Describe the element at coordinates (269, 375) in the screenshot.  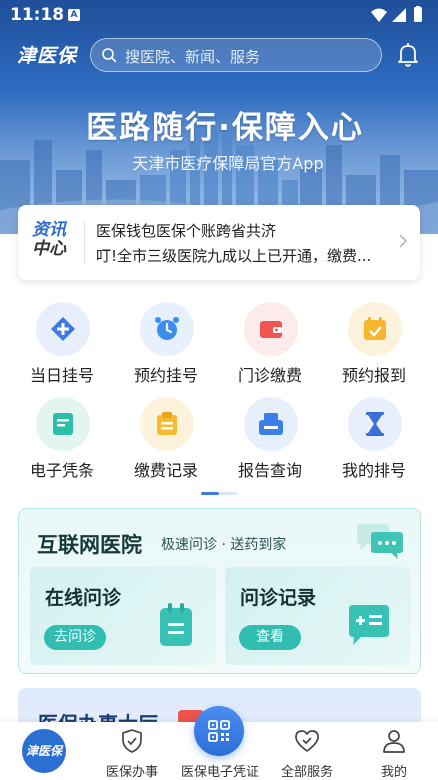
I see `service-label: 门诊缴费` at that location.